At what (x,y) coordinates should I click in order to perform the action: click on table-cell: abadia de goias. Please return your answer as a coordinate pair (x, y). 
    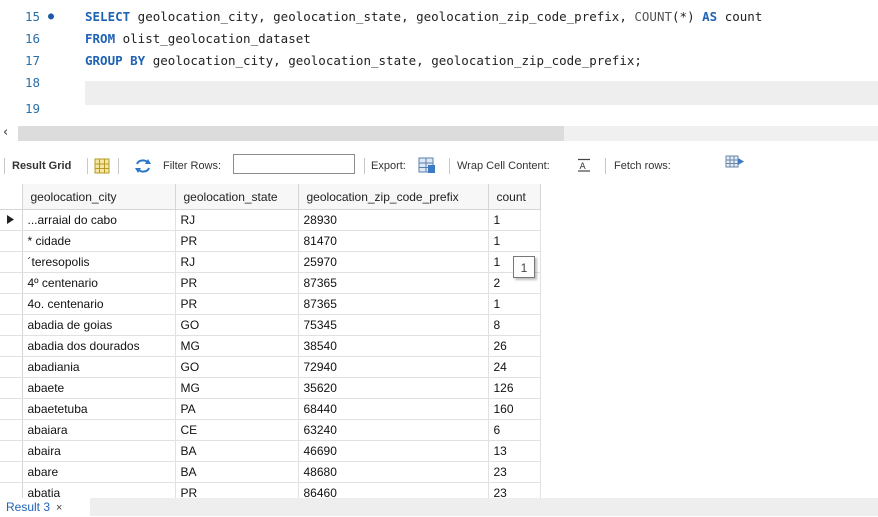
    Looking at the image, I should click on (99, 325).